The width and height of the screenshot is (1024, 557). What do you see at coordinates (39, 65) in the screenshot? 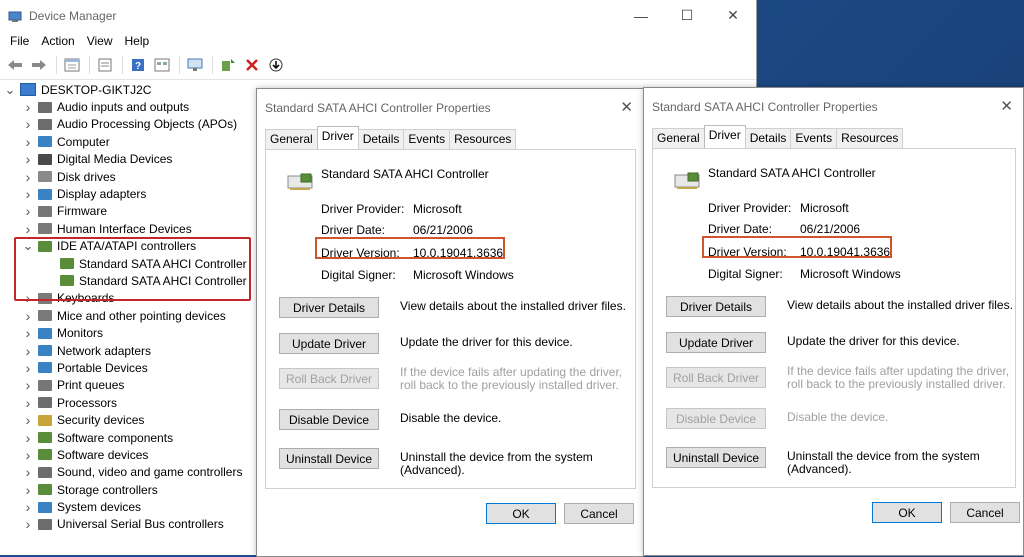
I see `forward-icon` at bounding box center [39, 65].